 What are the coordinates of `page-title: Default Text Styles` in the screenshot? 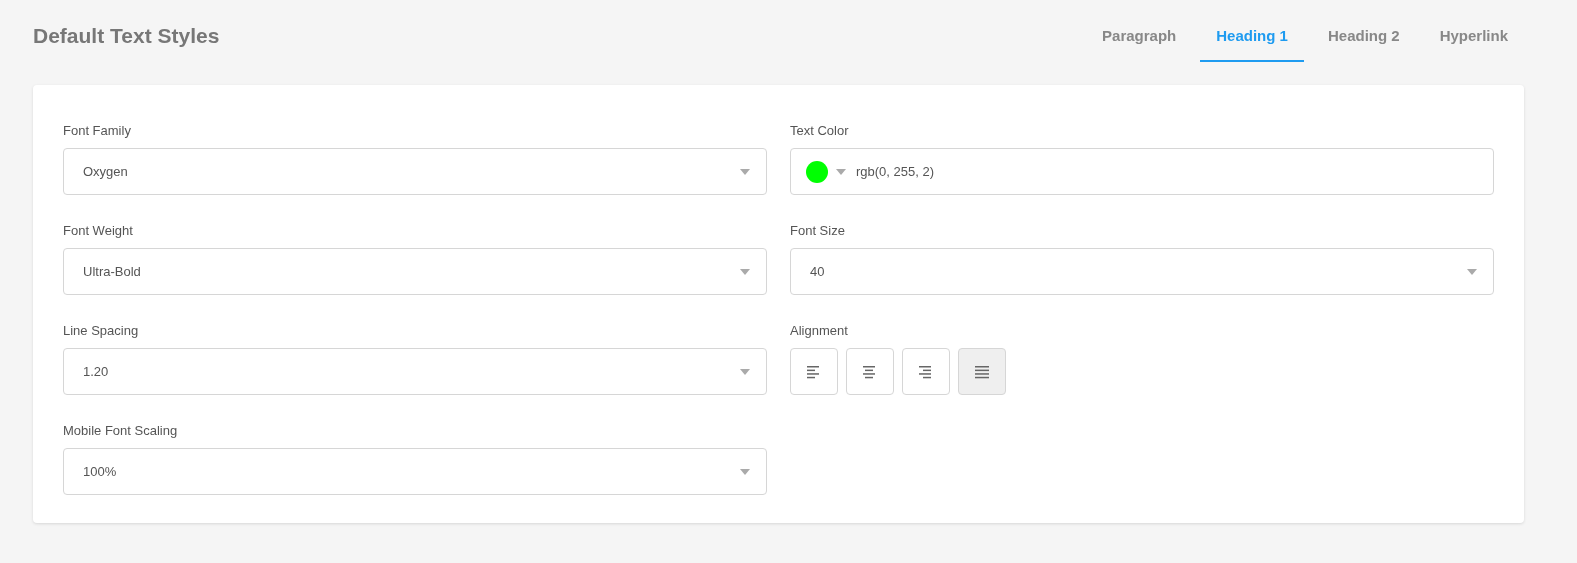 It's located at (126, 36).